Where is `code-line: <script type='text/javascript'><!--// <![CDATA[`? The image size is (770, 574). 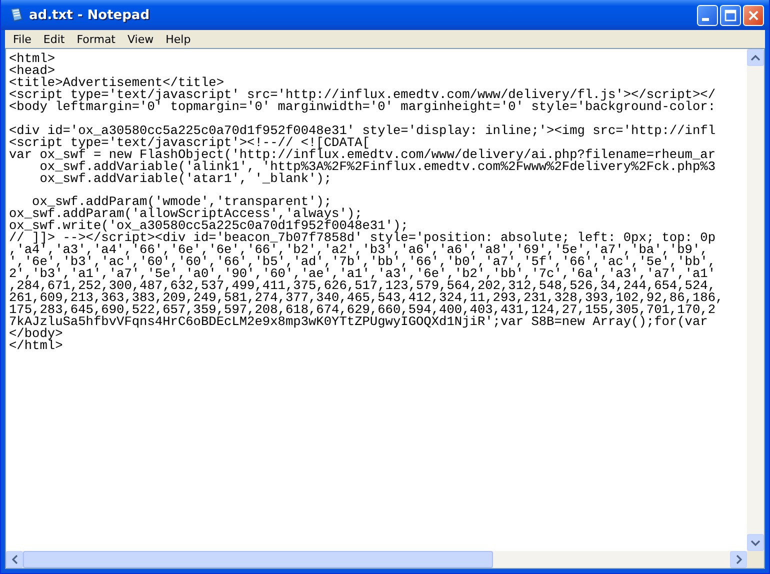 code-line: <script type='text/javascript'><!--// <![CDATA[ is located at coordinates (189, 142).